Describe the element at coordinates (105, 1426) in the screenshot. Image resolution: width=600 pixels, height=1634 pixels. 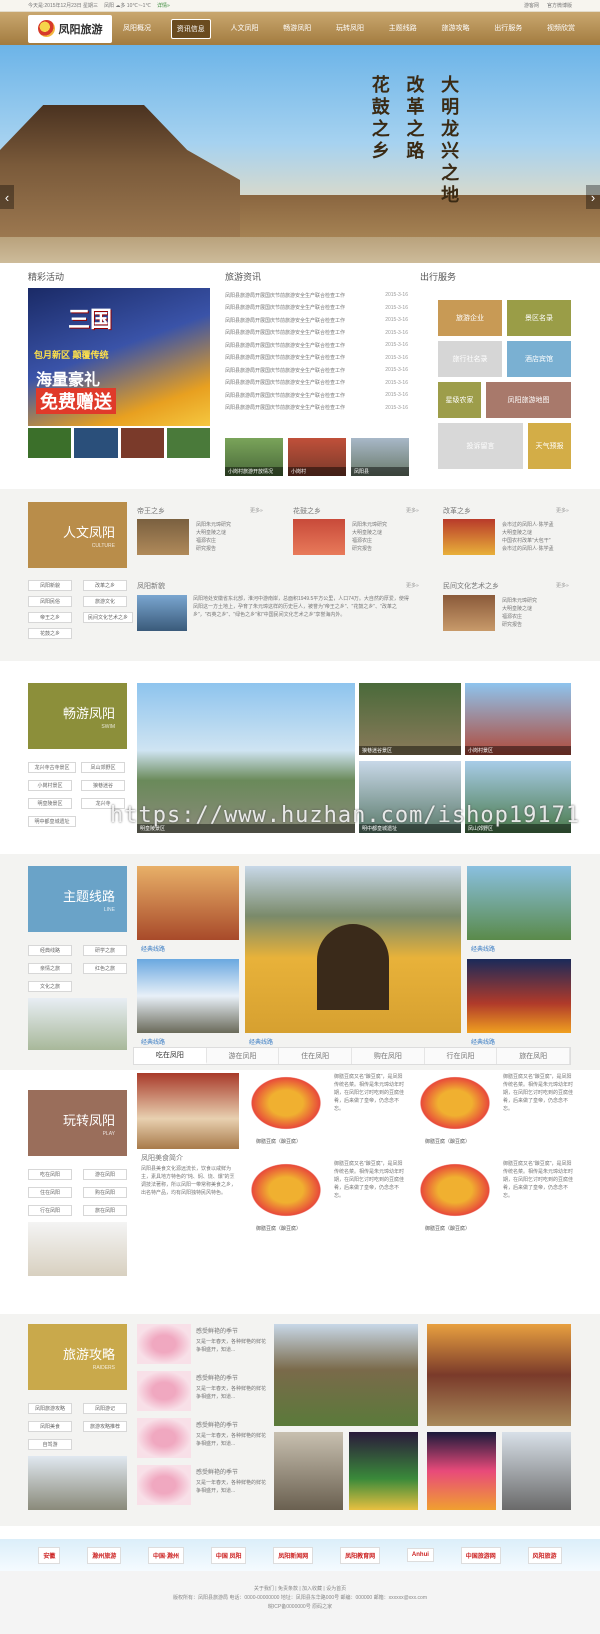
I see `guide-sub-link: 旅游攻略推荐` at that location.